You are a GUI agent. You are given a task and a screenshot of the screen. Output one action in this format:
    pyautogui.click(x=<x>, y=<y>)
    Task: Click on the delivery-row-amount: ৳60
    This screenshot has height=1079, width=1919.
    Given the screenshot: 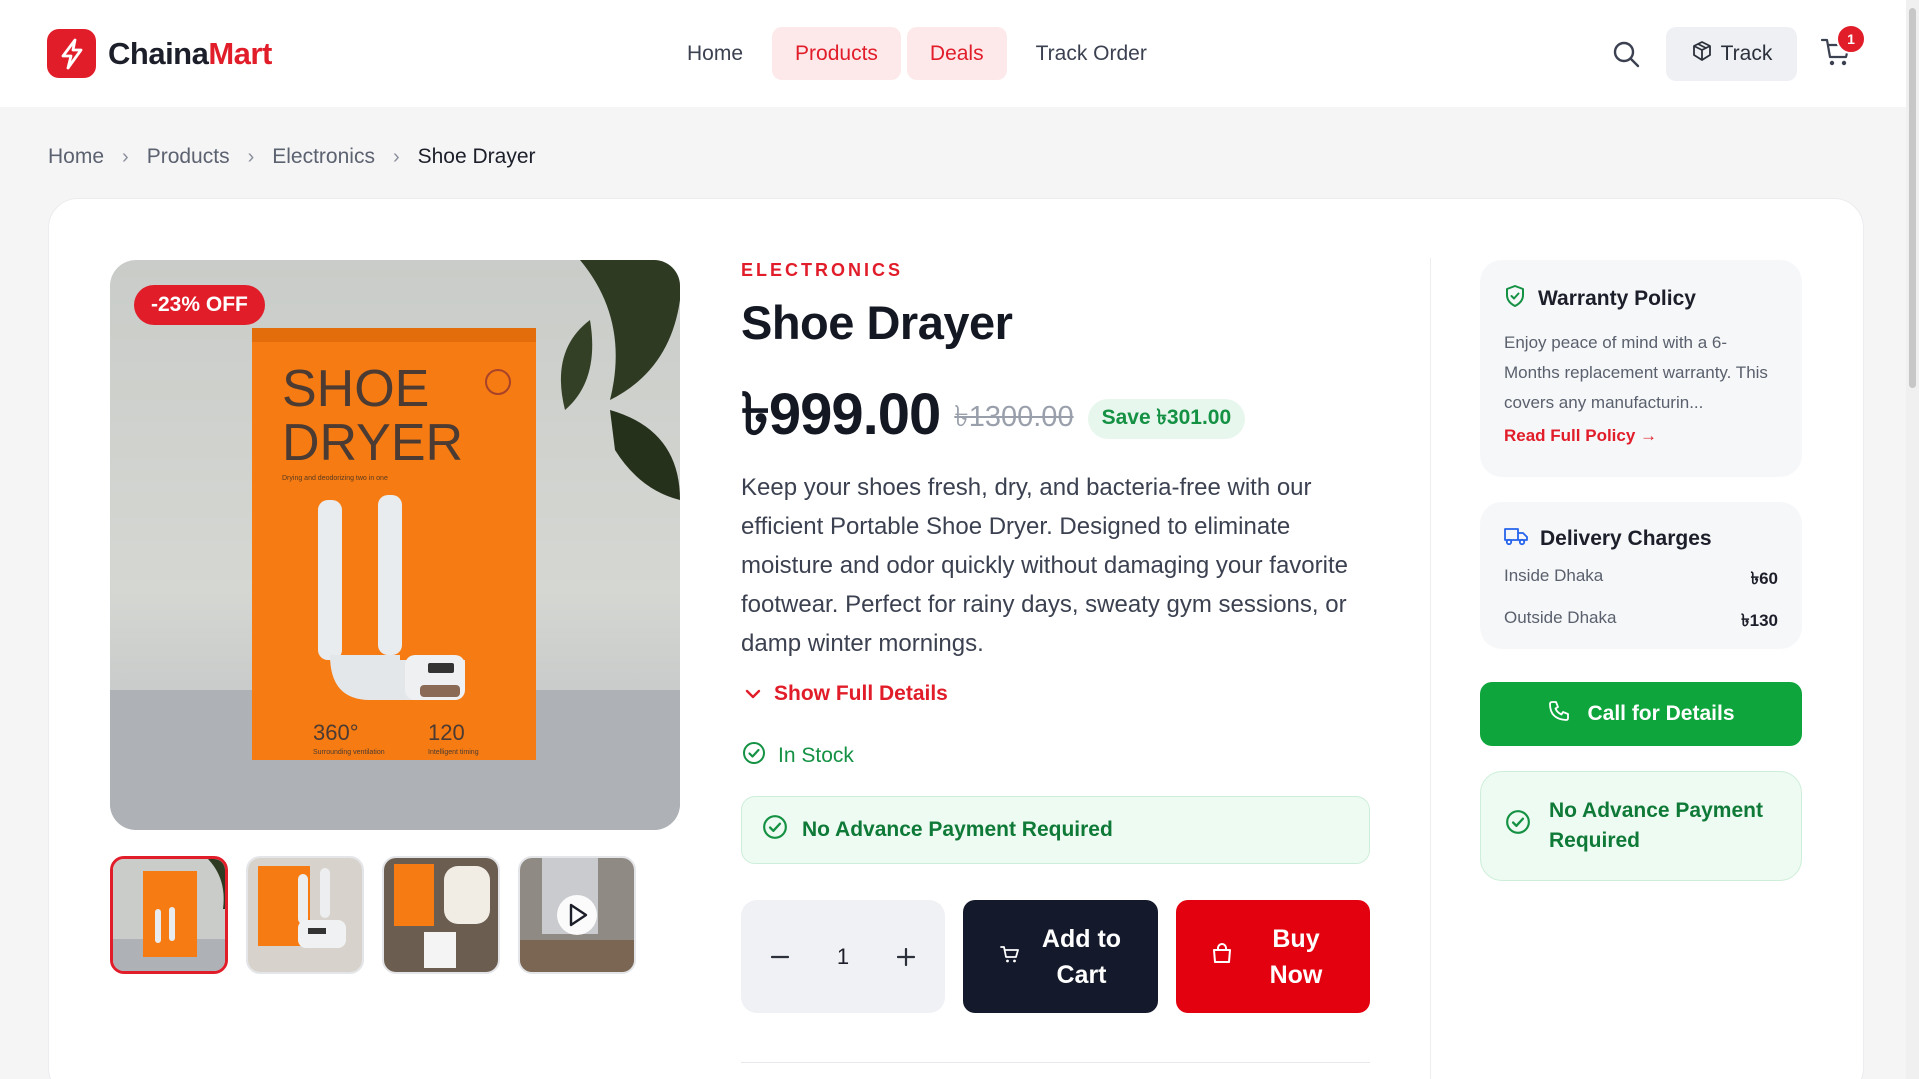 What is the action you would take?
    pyautogui.click(x=1764, y=578)
    